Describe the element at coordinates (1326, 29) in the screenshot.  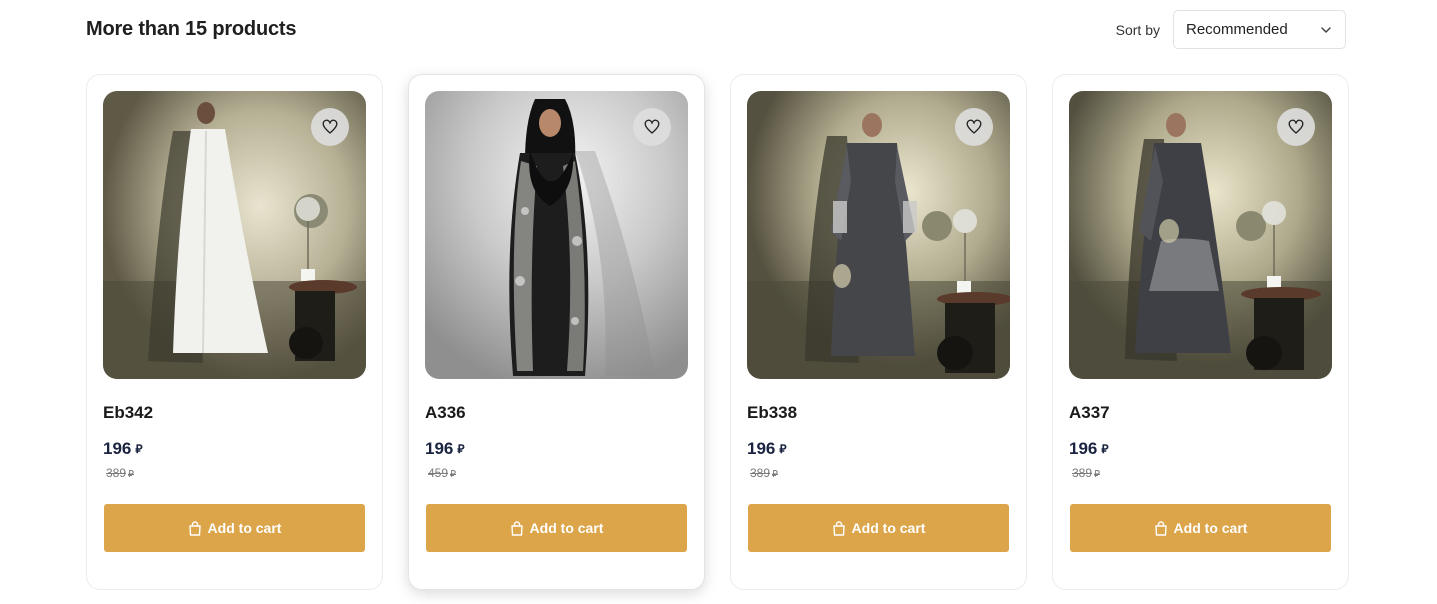
I see `chevron-down-icon` at that location.